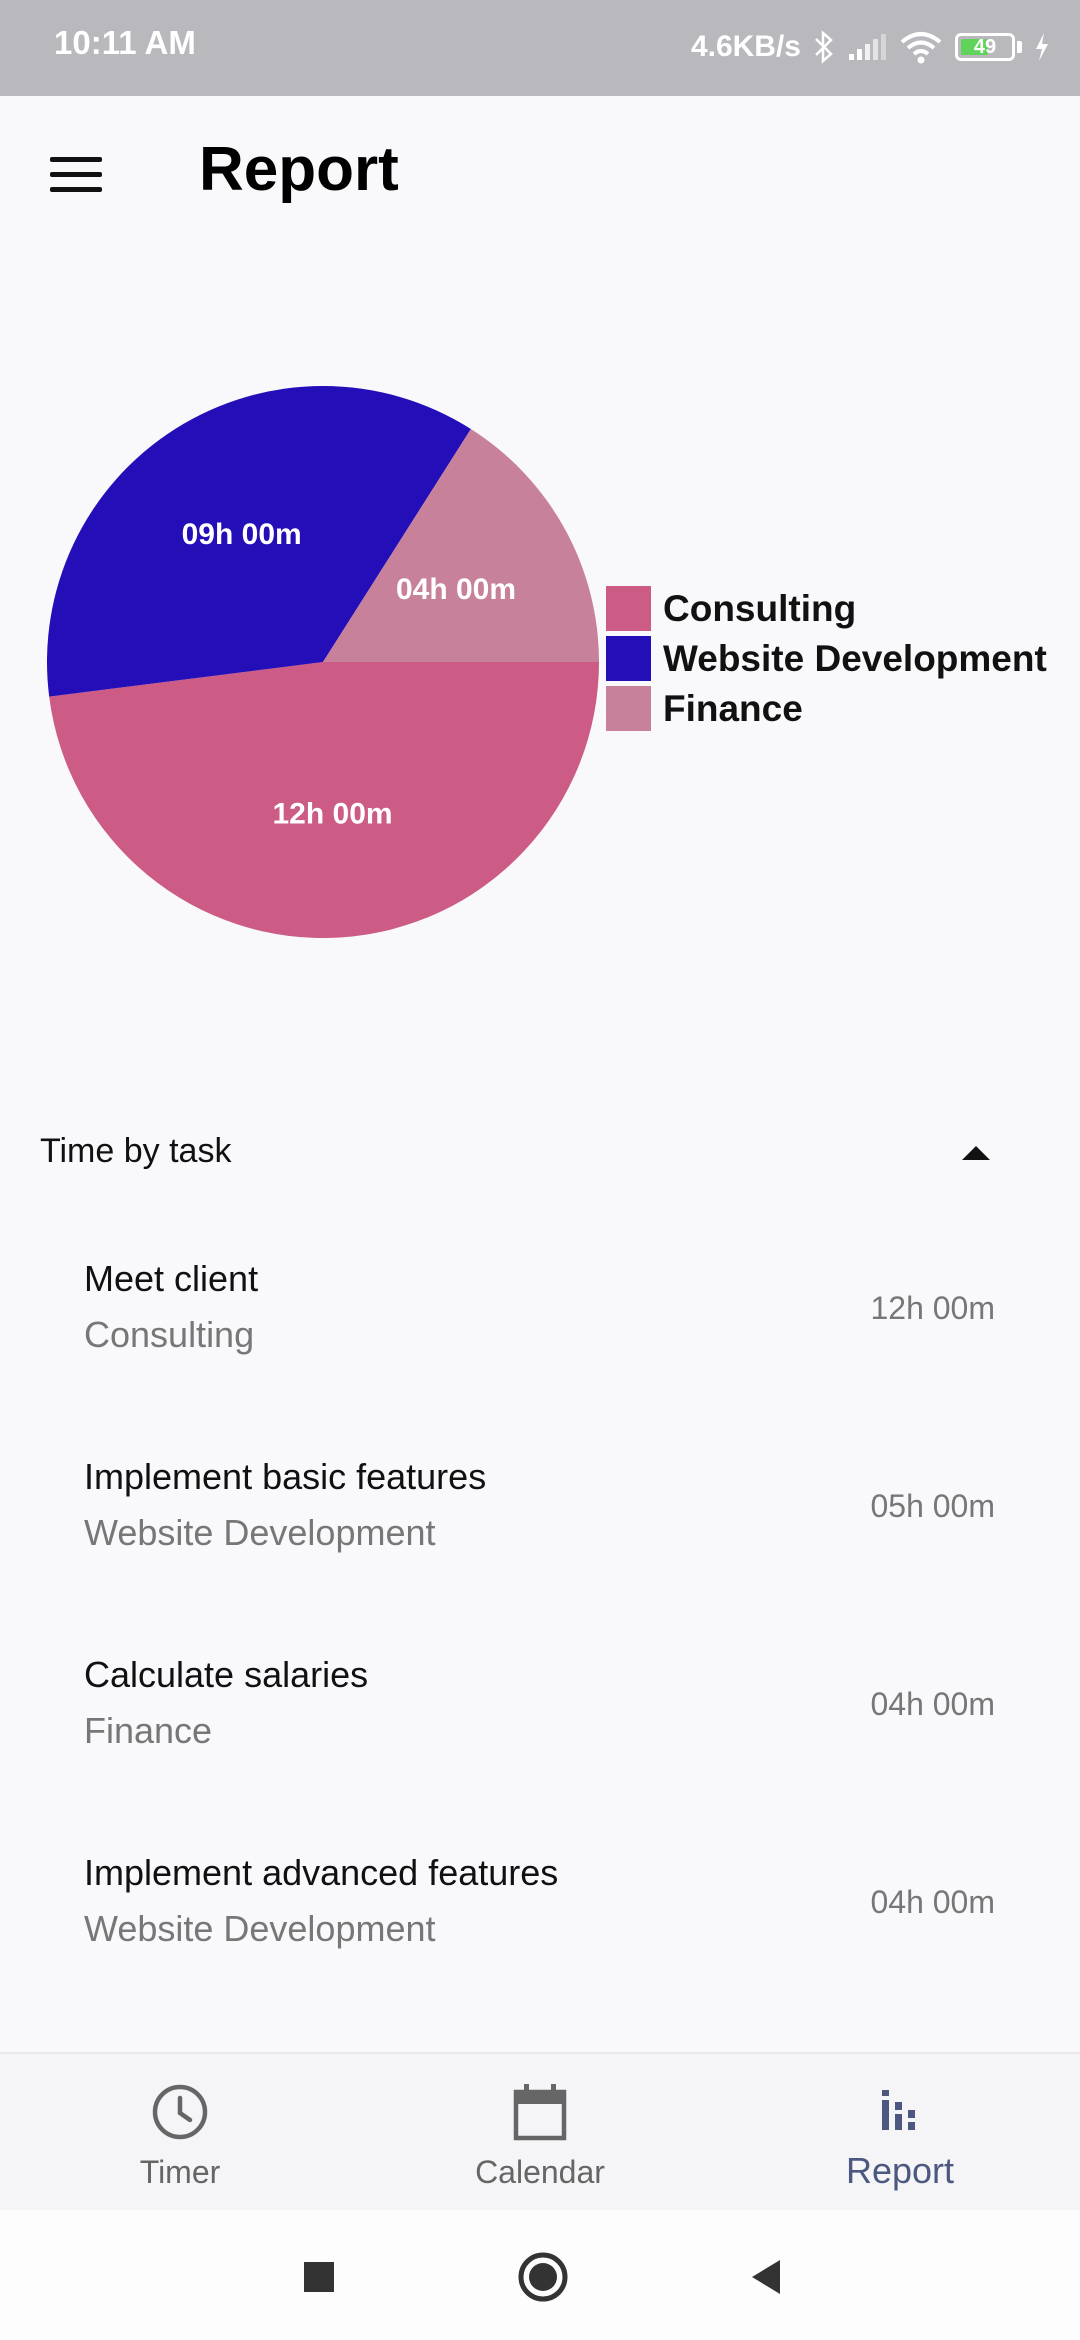 The image size is (1080, 2340). Describe the element at coordinates (932, 1308) in the screenshot. I see `task-duration: 12h 00m` at that location.